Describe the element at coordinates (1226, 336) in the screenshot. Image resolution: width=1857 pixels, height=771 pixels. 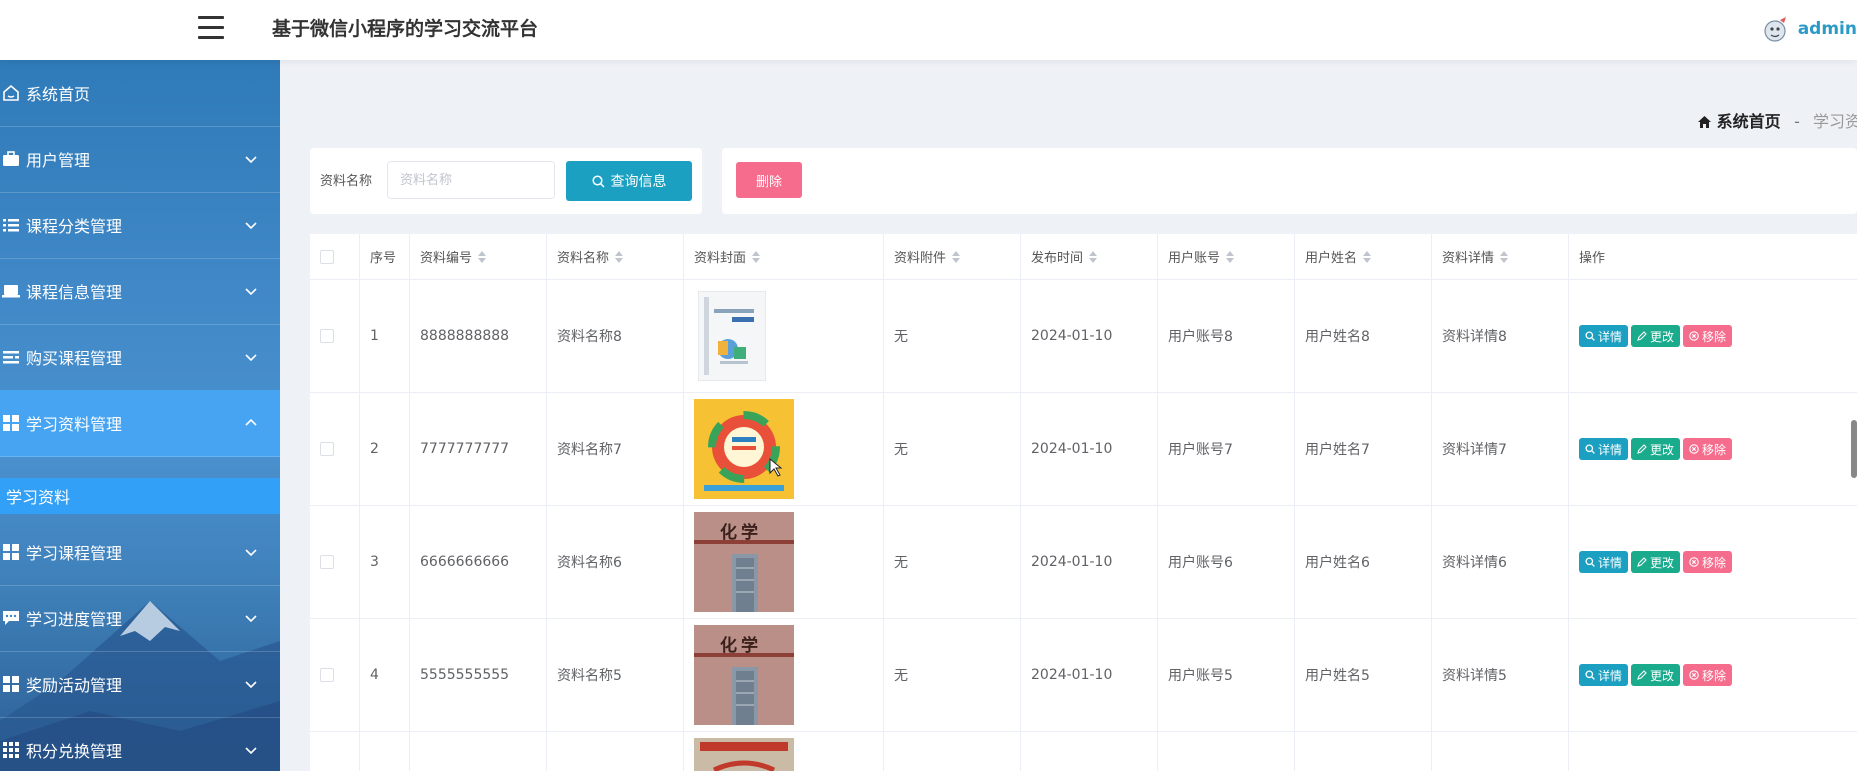
I see `cell-account: 用户账号8` at that location.